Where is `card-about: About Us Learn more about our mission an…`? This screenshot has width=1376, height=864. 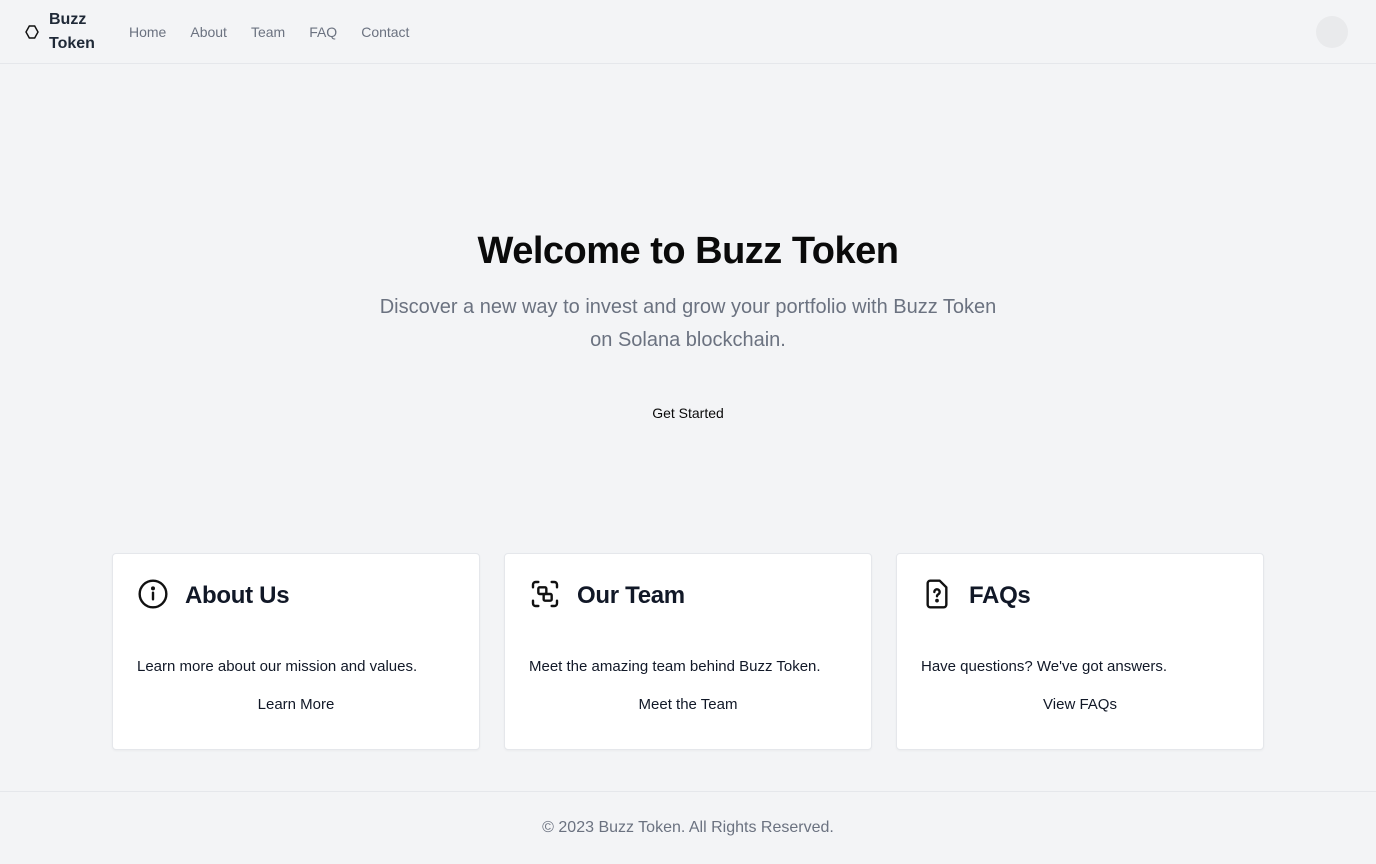
card-about: About Us Learn more about our mission an… is located at coordinates (296, 651).